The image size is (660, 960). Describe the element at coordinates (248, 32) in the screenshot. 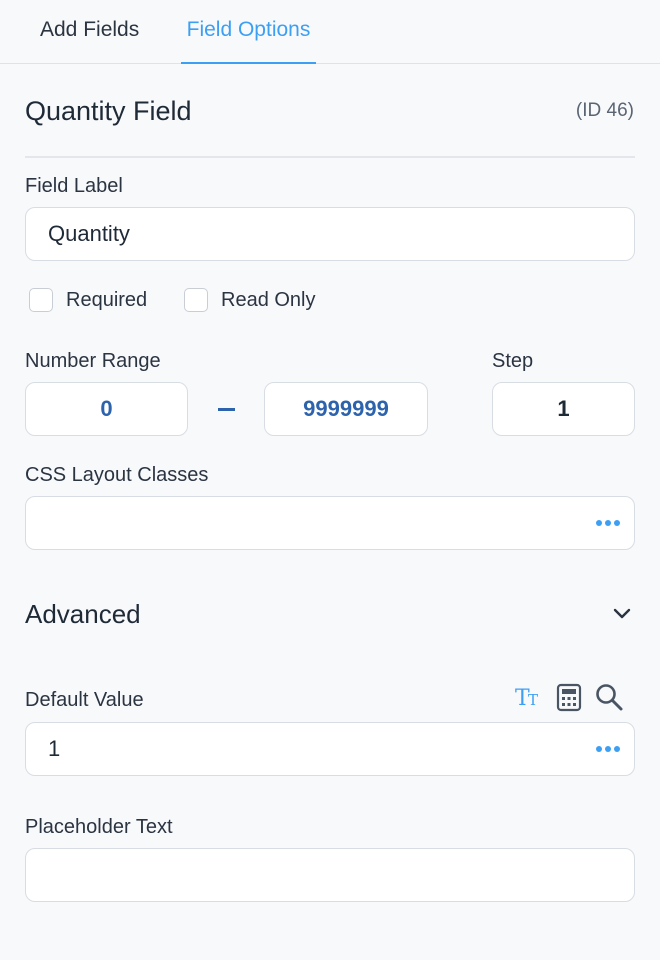

I see `tab-field-options: Field Options` at that location.